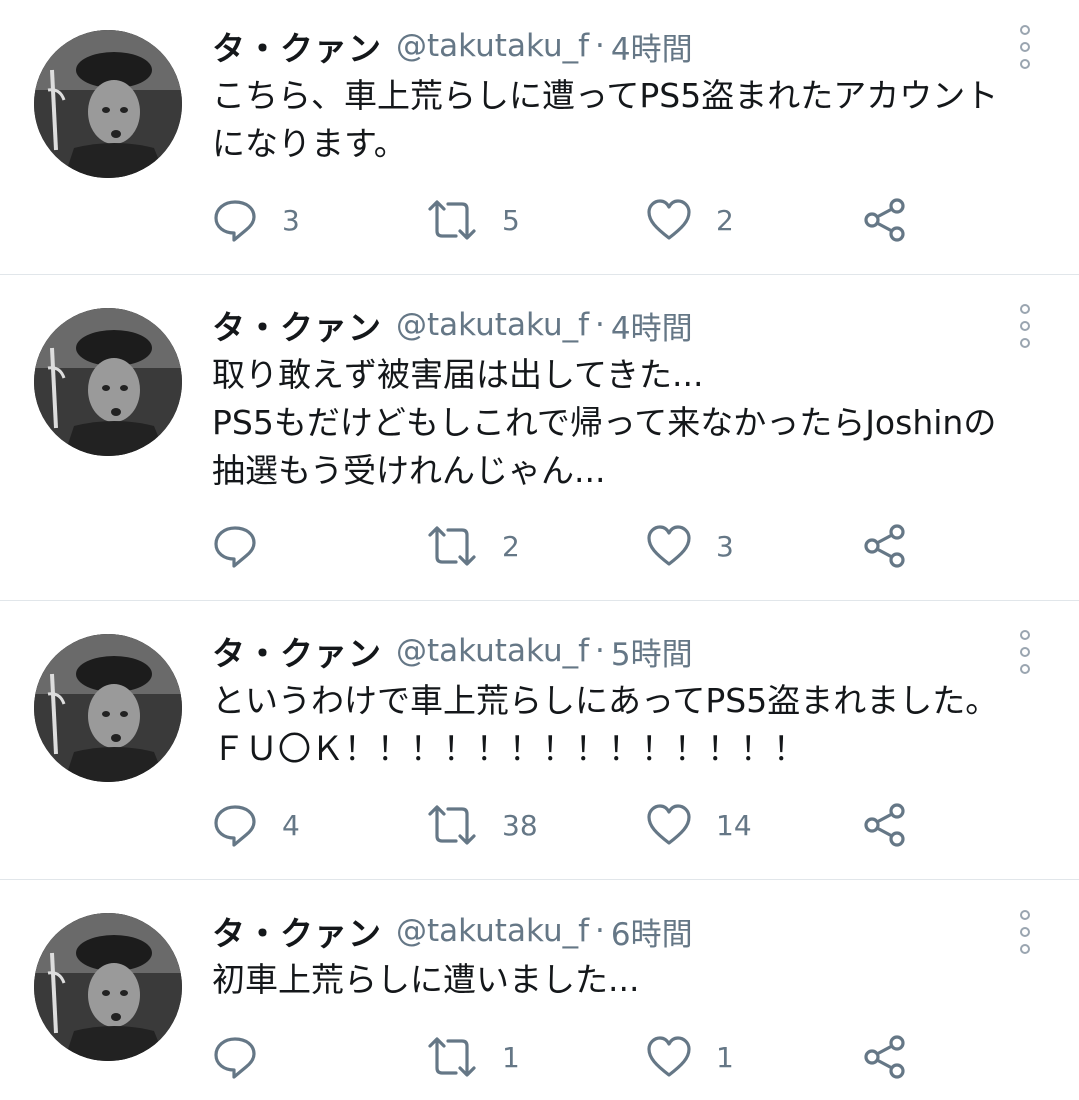  I want to click on retweet-button: 1, so click(473, 1057).